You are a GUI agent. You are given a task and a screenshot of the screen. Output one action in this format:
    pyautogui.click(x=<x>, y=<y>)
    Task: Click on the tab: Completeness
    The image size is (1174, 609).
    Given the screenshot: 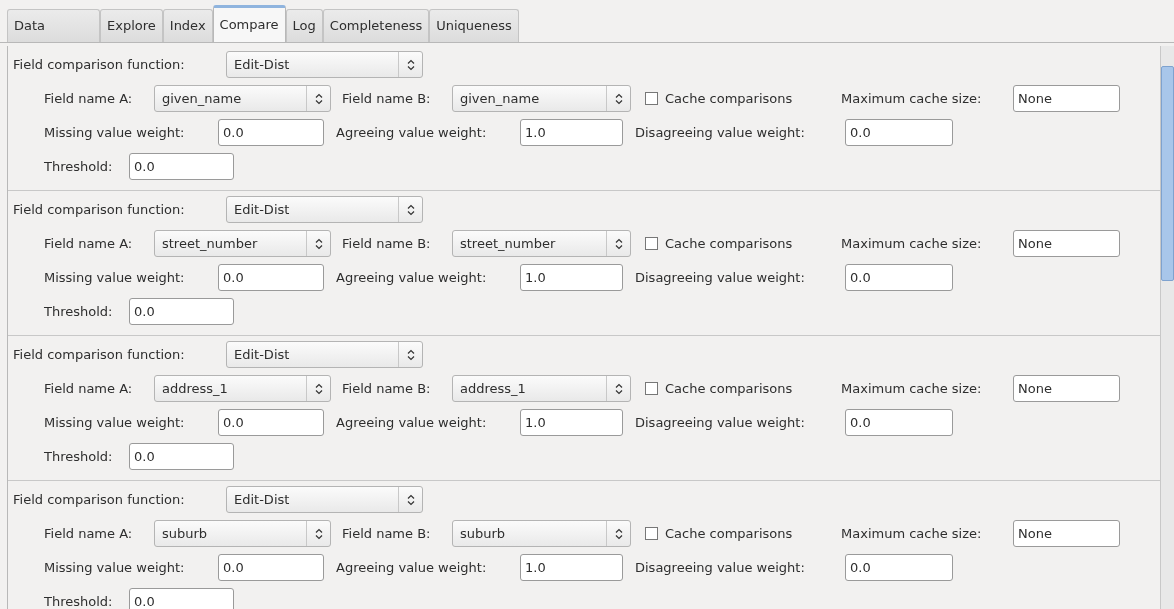 What is the action you would take?
    pyautogui.click(x=376, y=25)
    